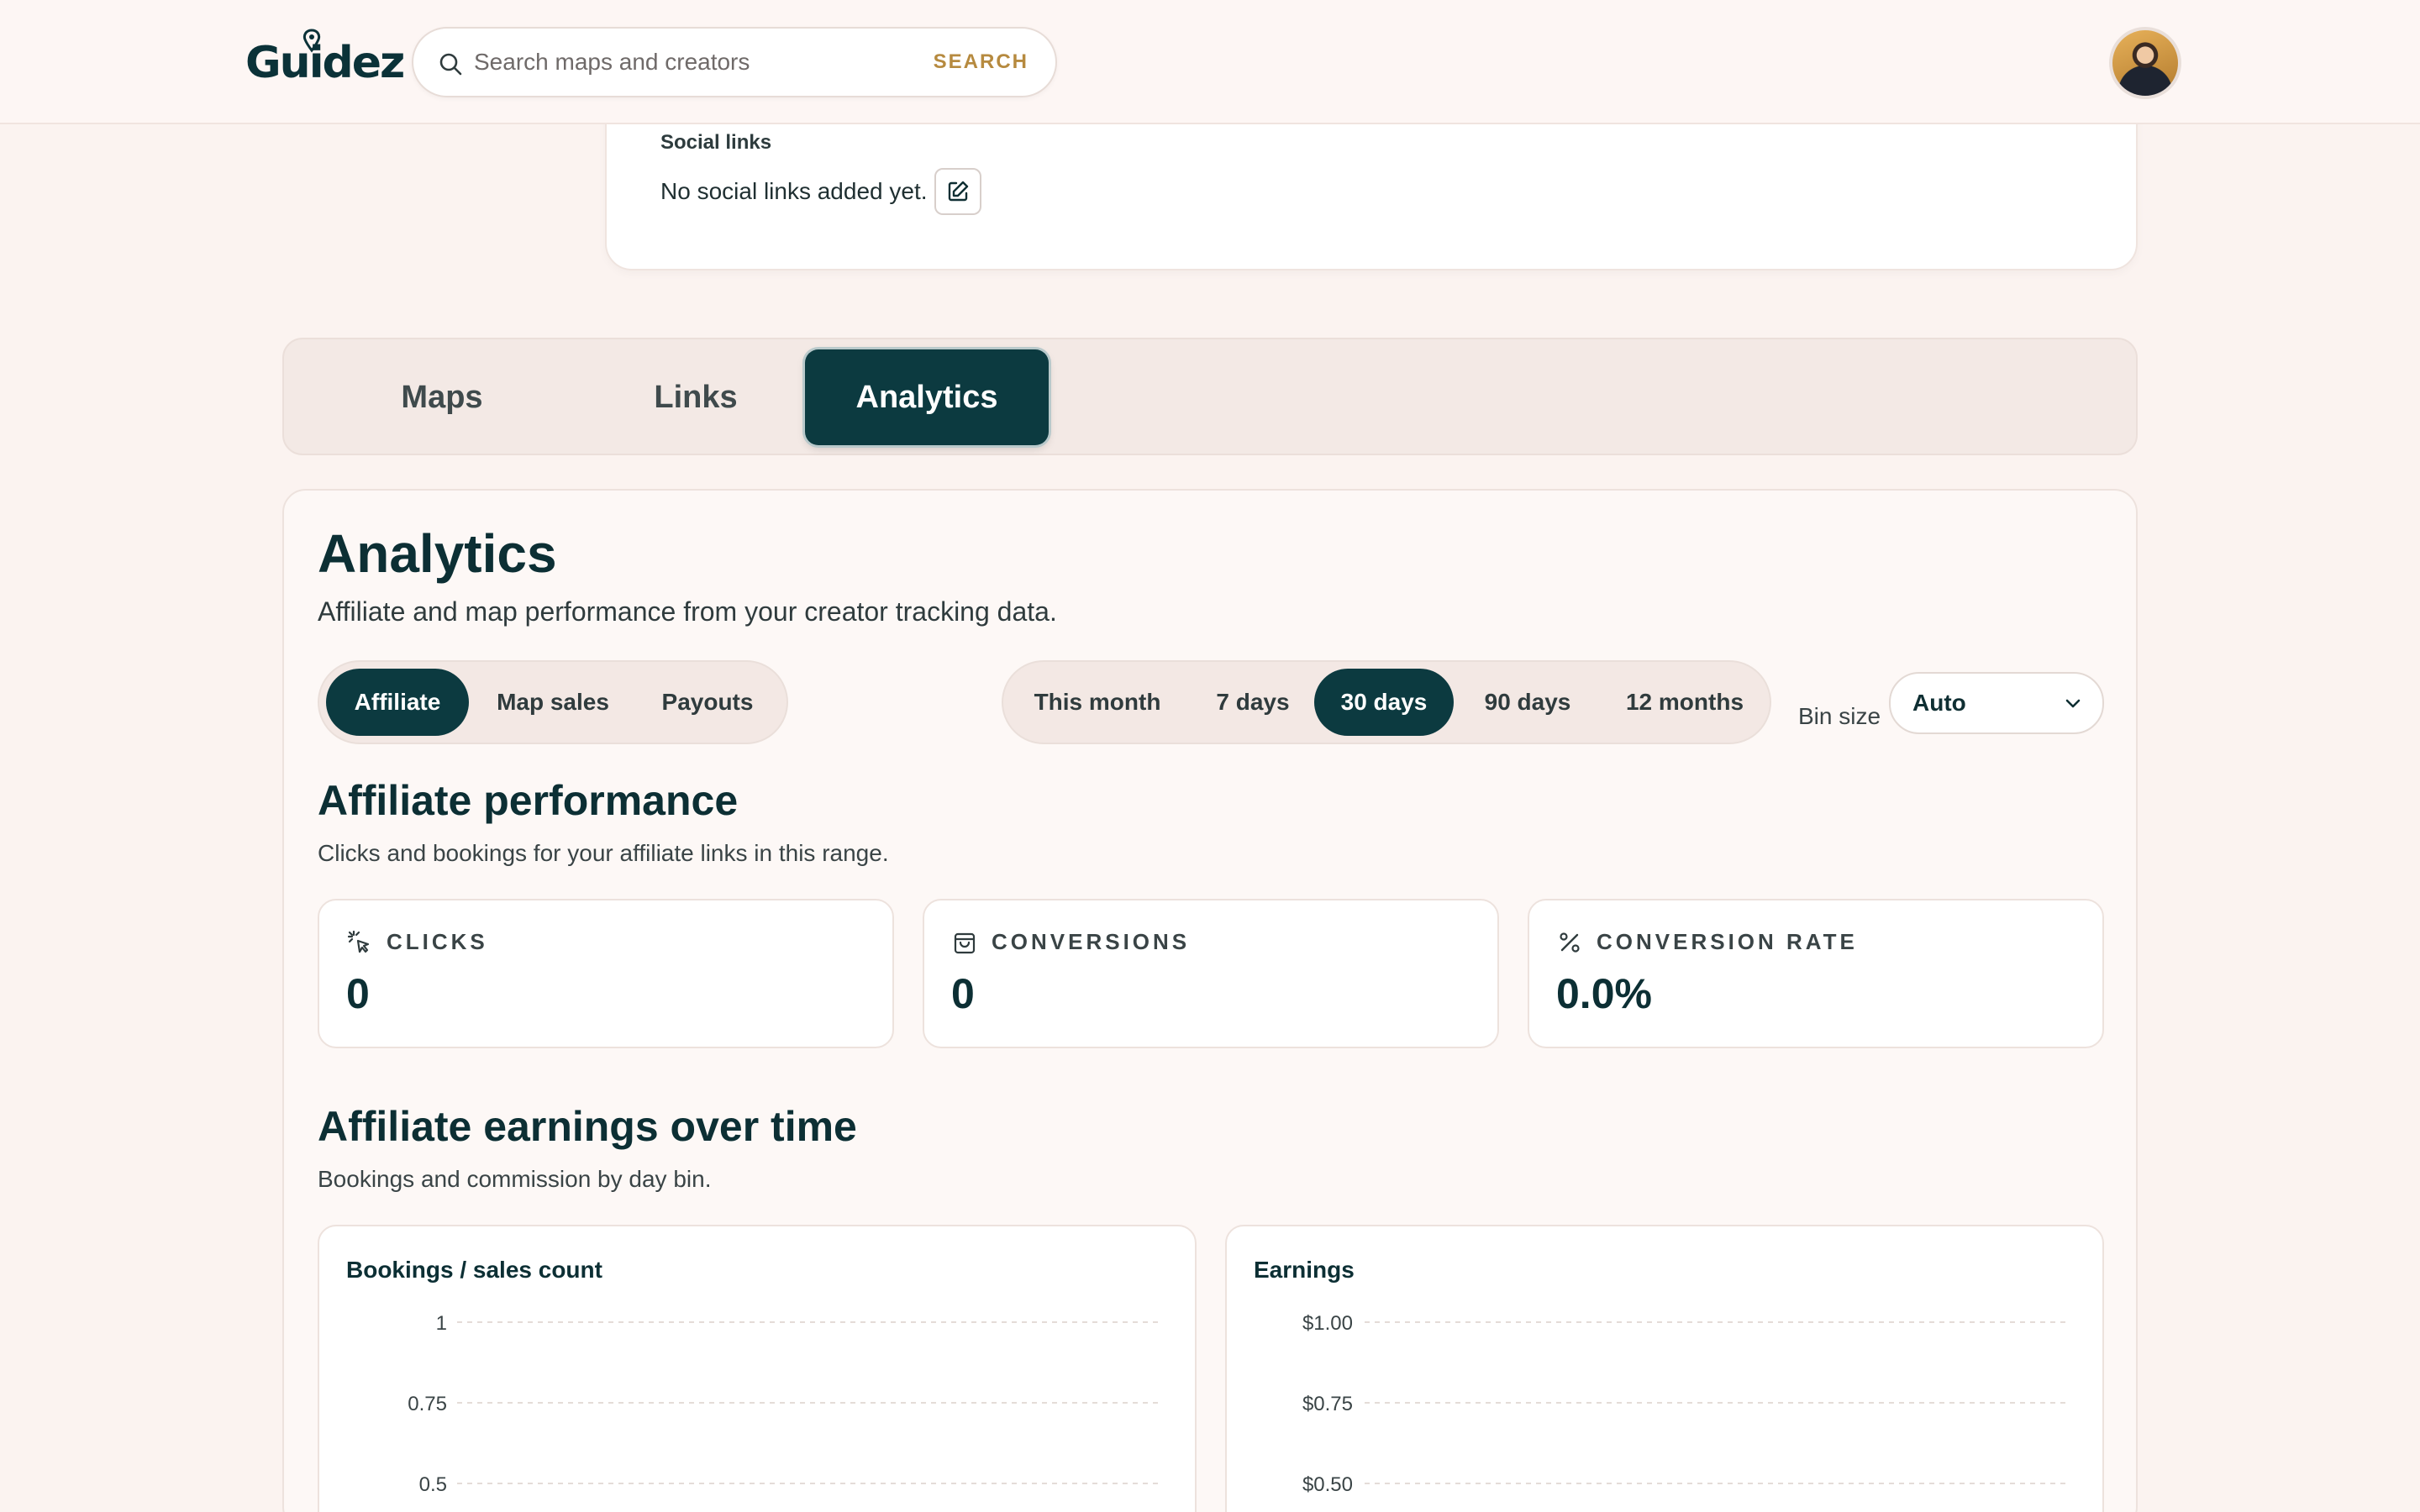  I want to click on y-tick-label: $0.75, so click(1327, 1404).